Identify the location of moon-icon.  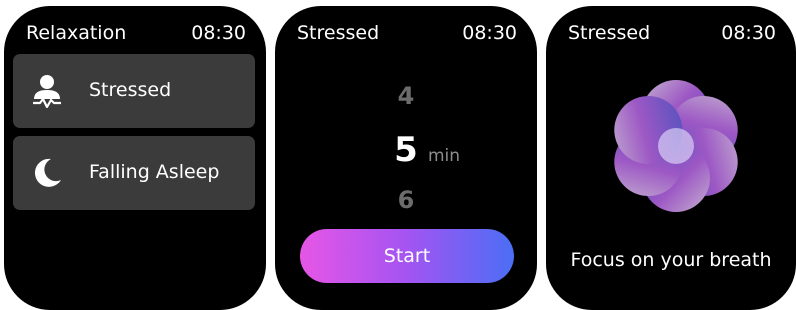
(47, 172).